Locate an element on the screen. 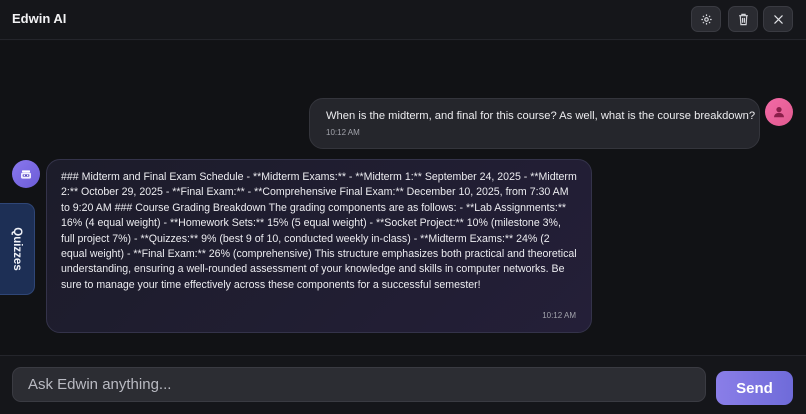 The image size is (806, 414). trash-icon is located at coordinates (743, 19).